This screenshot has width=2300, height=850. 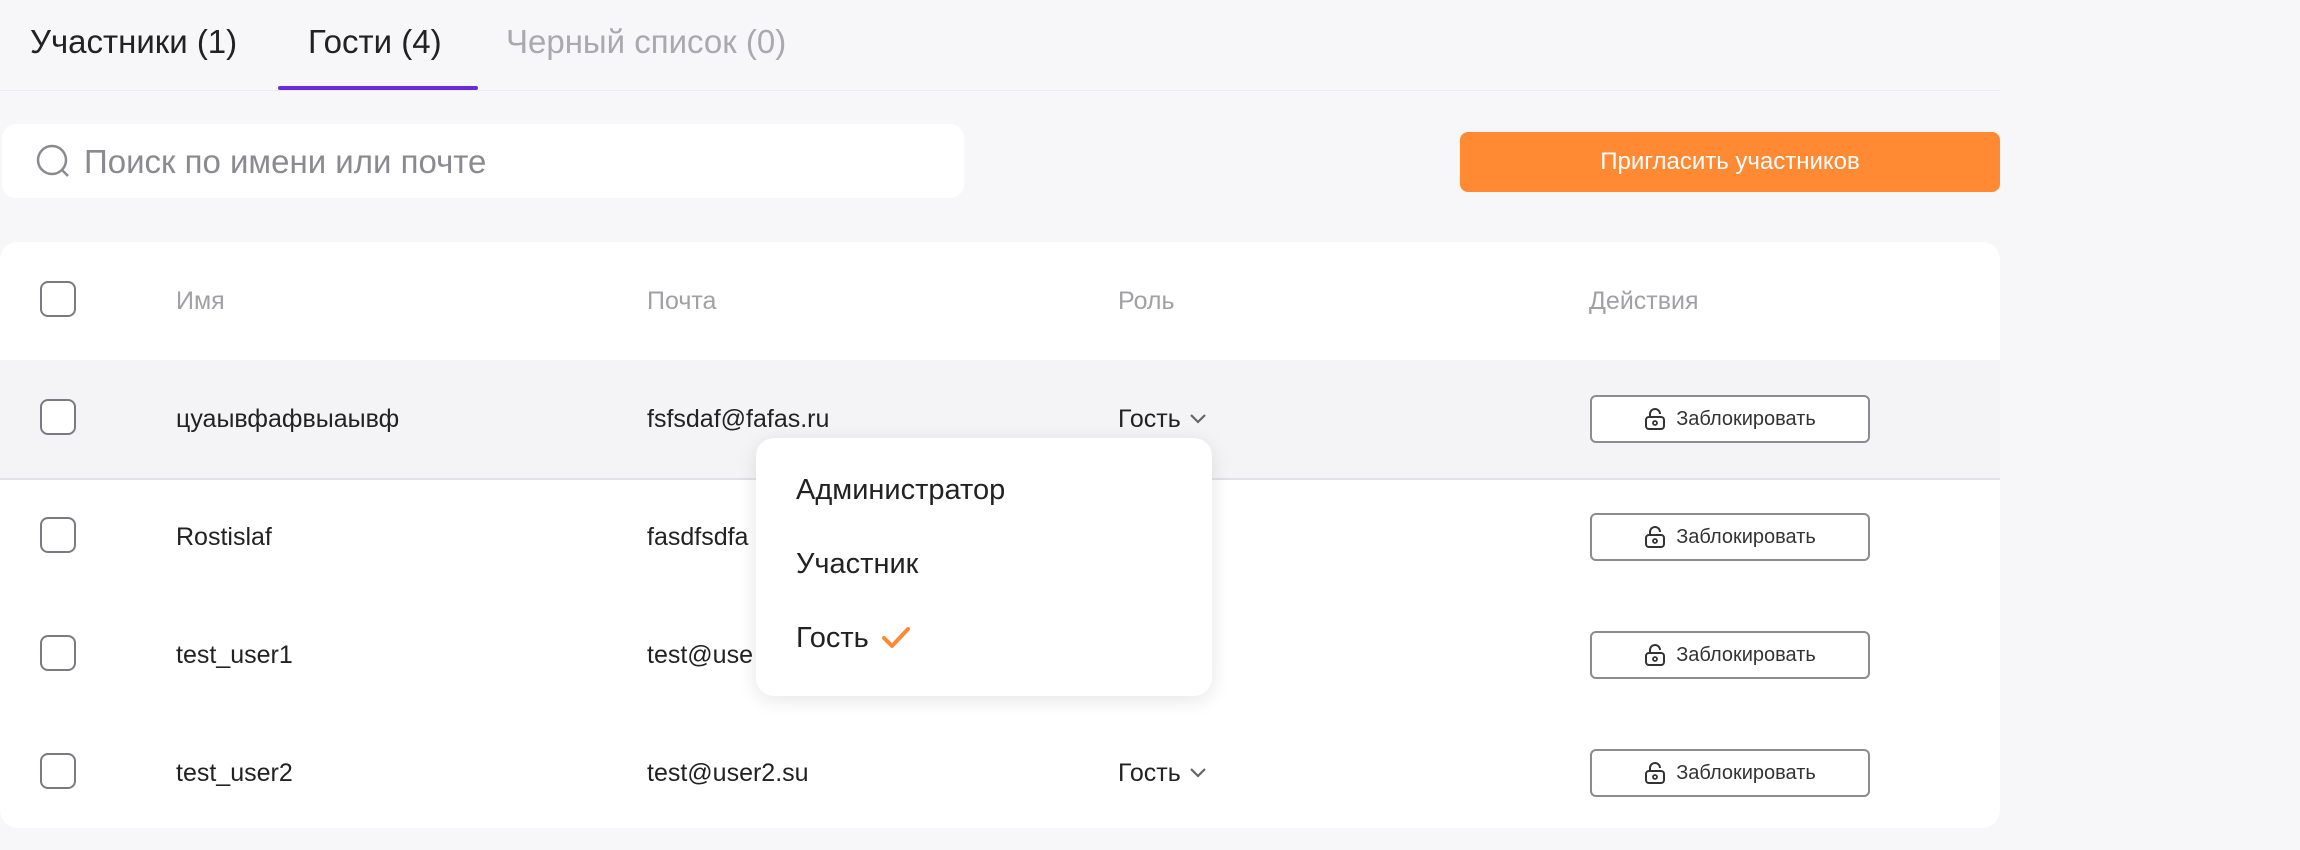 What do you see at coordinates (133, 42) in the screenshot?
I see `tab-members: Участники (1)` at bounding box center [133, 42].